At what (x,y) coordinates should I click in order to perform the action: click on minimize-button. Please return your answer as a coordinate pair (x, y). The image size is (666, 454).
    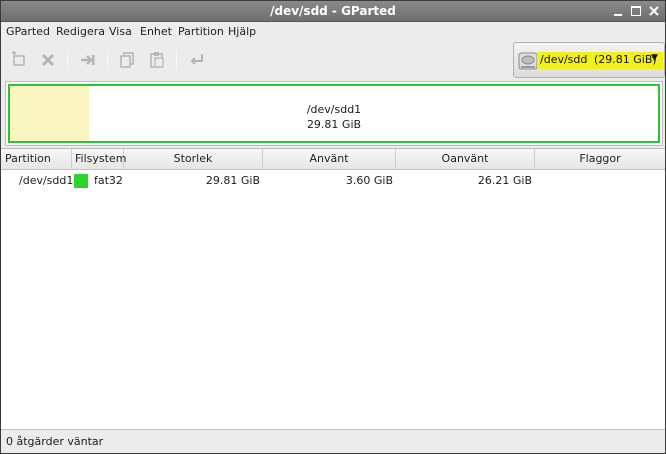
    Looking at the image, I should click on (618, 11).